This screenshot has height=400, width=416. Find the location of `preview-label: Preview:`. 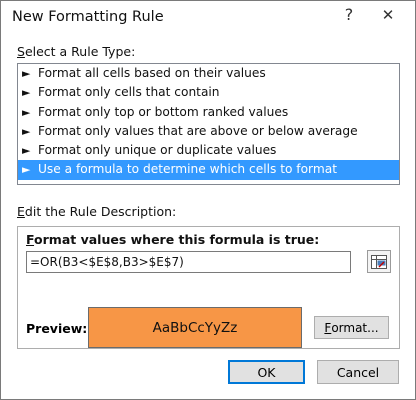

preview-label: Preview: is located at coordinates (57, 328).